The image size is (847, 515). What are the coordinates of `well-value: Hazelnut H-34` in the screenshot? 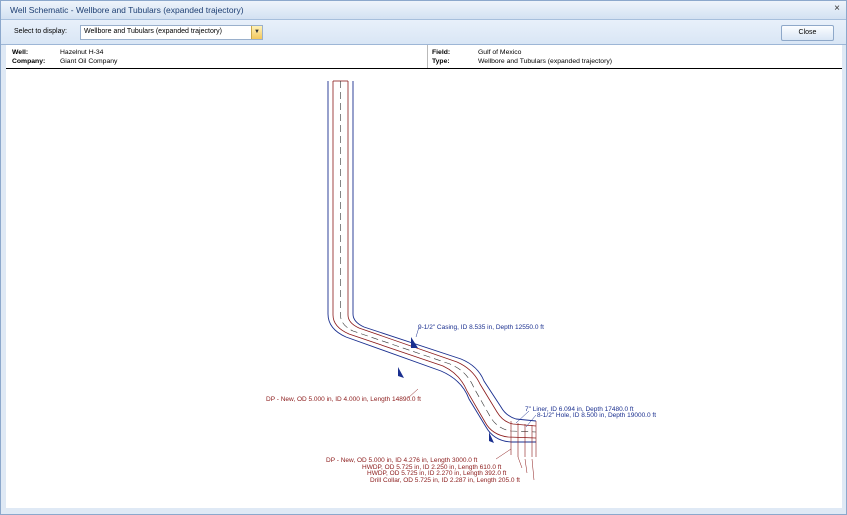 It's located at (82, 52).